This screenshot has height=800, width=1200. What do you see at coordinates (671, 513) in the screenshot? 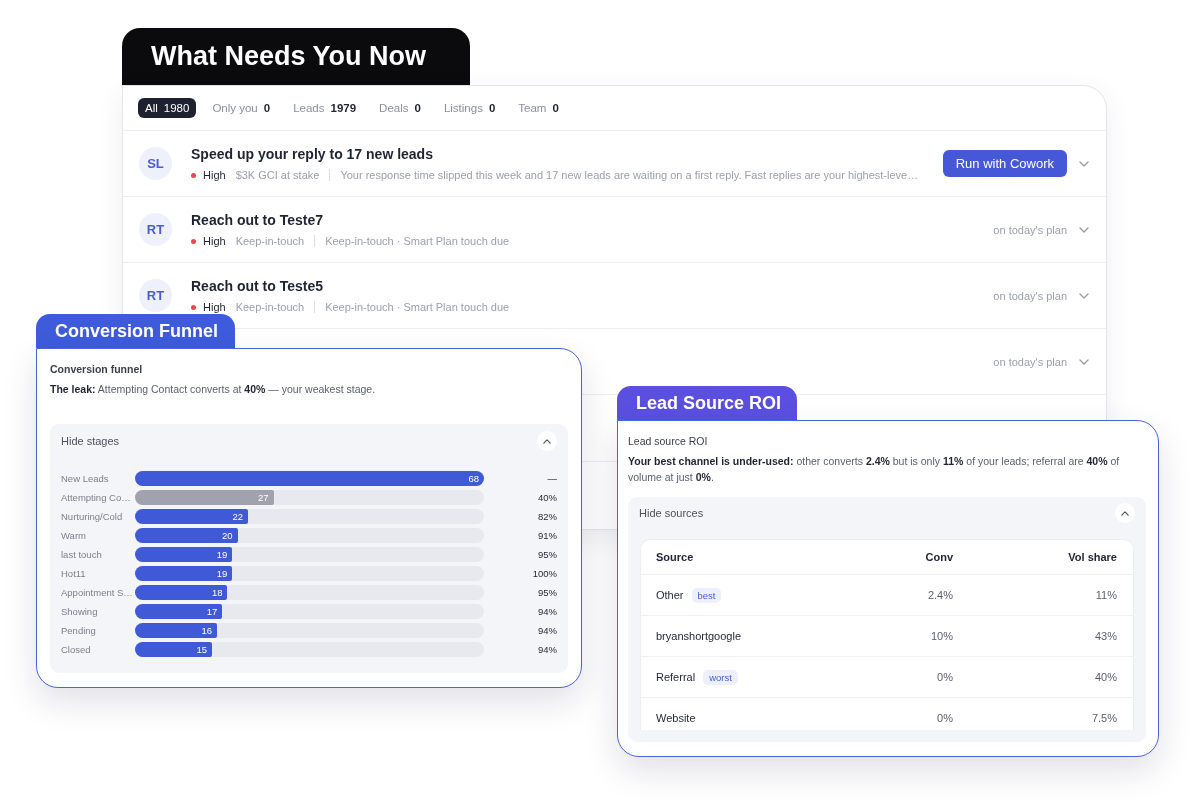
I see `toggle-label: Hide sources` at bounding box center [671, 513].